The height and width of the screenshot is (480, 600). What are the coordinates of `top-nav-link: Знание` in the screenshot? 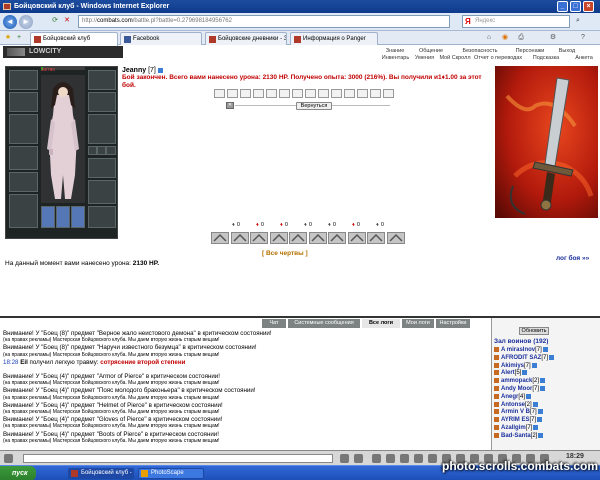 It's located at (395, 51).